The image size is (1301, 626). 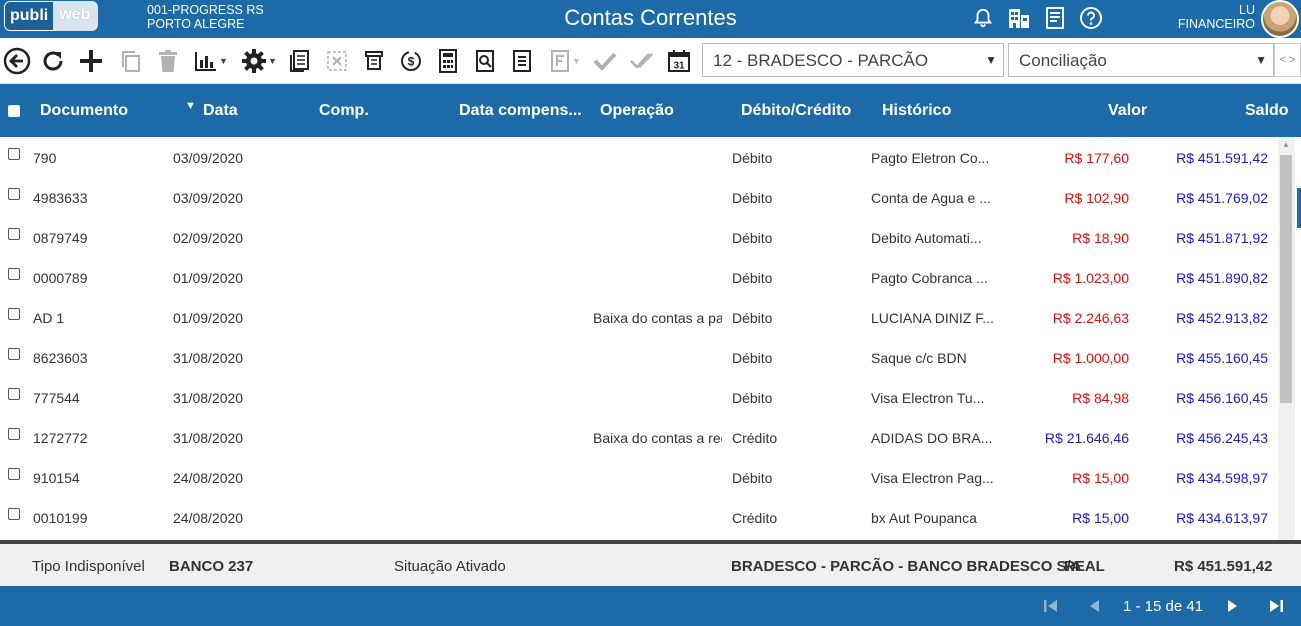 I want to click on cancel-box-icon, so click(x=337, y=61).